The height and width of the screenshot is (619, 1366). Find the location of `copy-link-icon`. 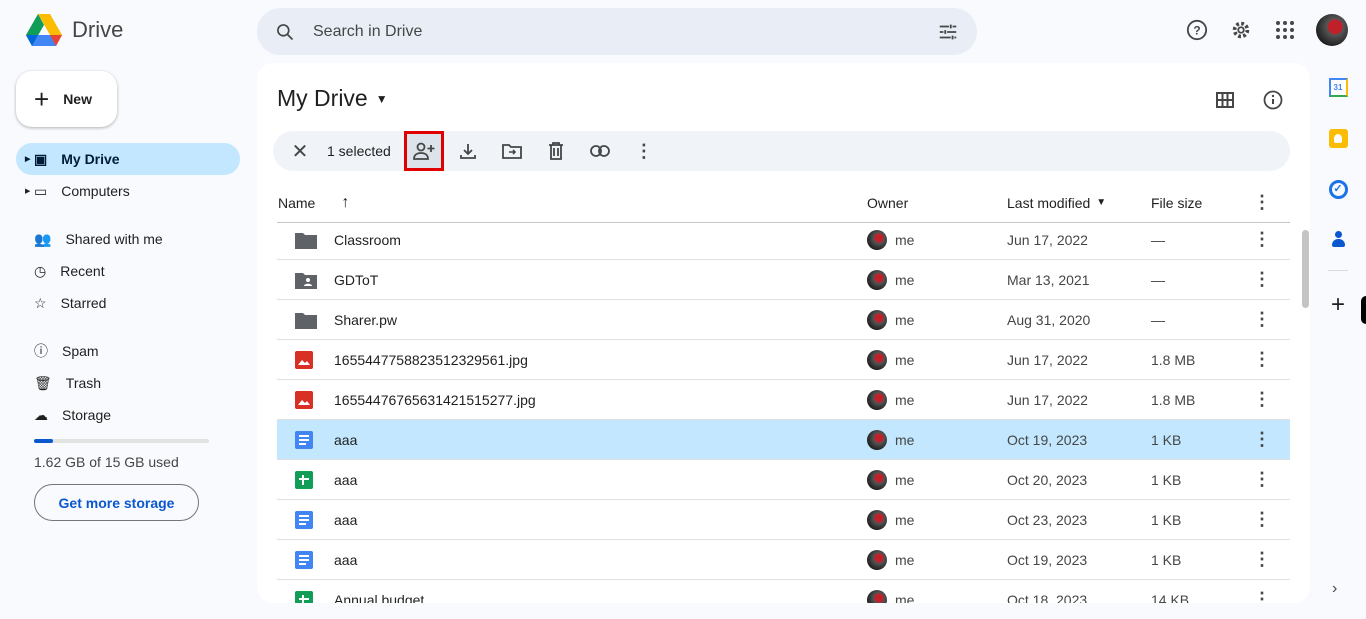

copy-link-icon is located at coordinates (600, 151).